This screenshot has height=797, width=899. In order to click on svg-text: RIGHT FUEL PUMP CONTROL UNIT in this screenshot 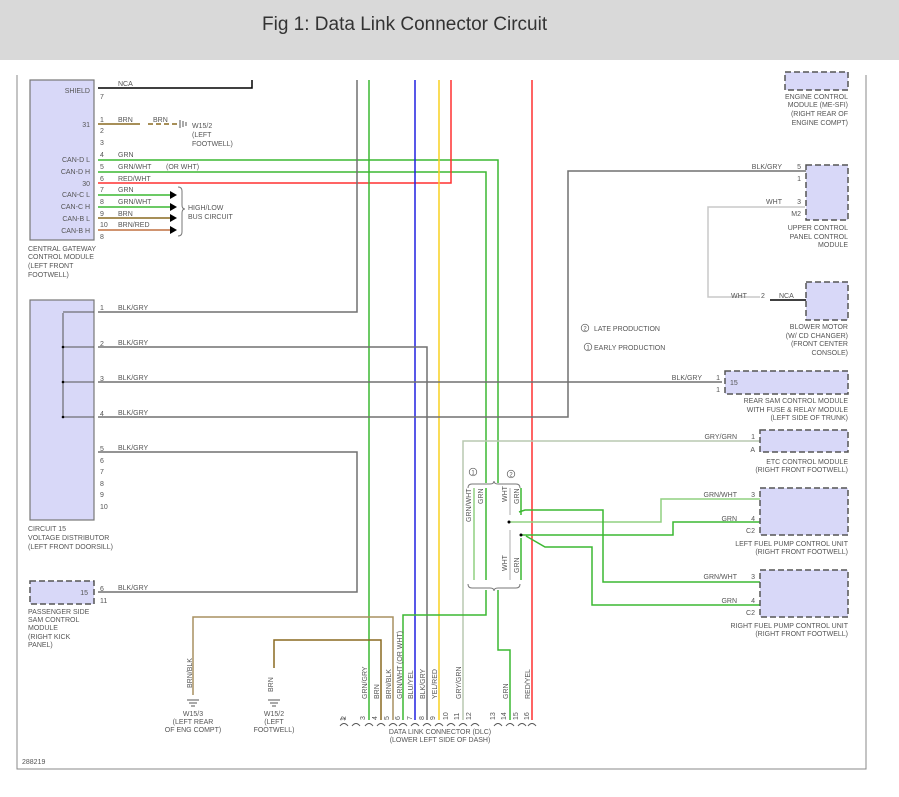, I will do `click(790, 626)`.